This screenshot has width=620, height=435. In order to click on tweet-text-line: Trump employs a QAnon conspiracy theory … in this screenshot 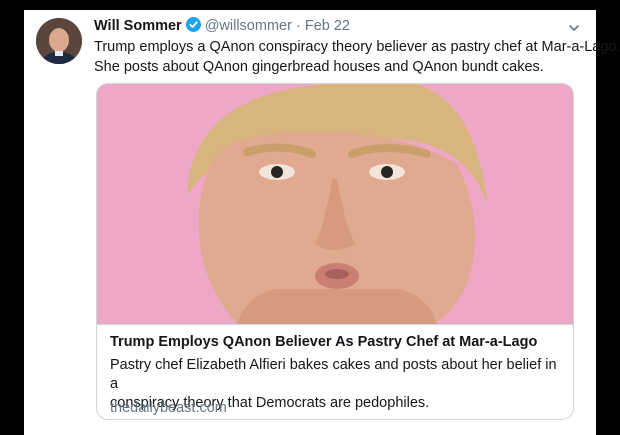, I will do `click(357, 47)`.